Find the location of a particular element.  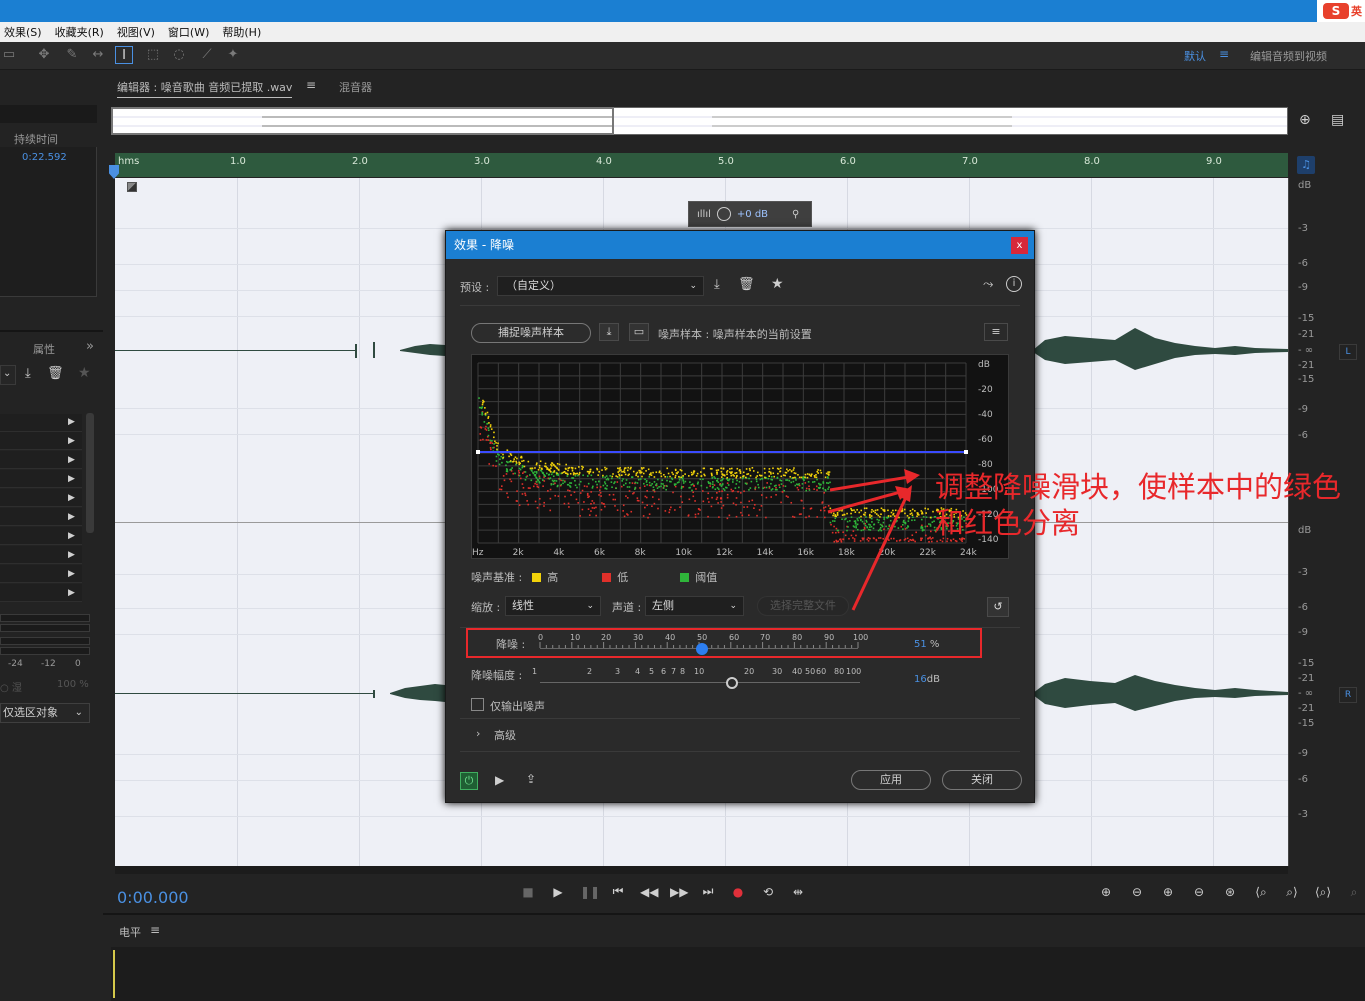

horizontal-scrollbar is located at coordinates (701, 870).